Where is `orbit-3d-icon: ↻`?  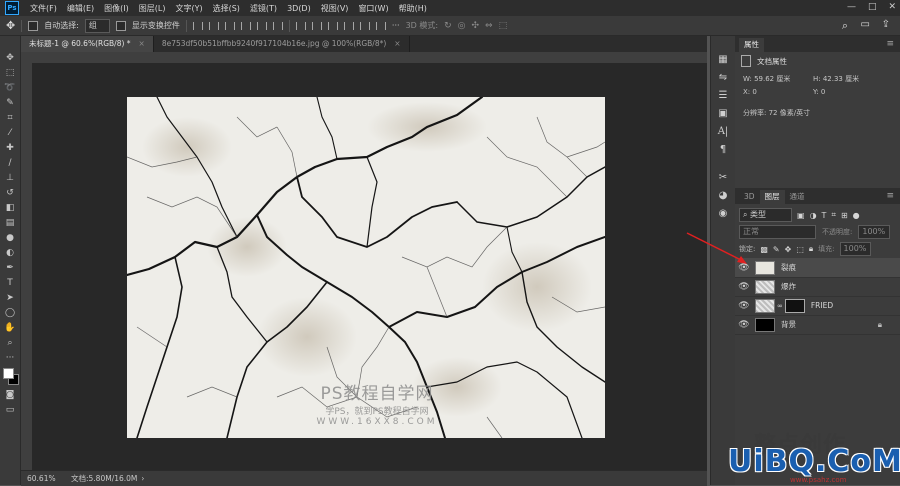
orbit-3d-icon: ↻ is located at coordinates (448, 26).